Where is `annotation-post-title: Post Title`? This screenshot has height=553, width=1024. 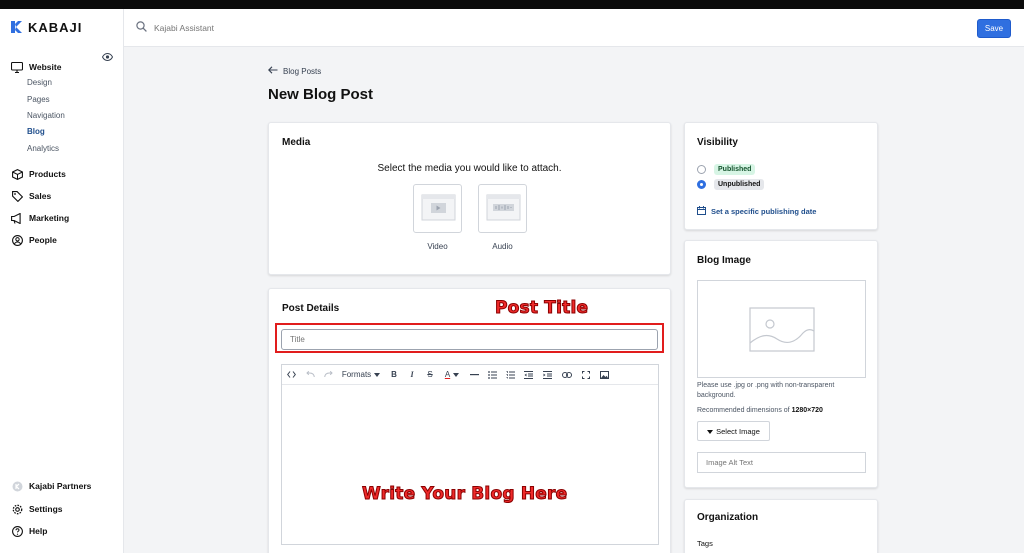
annotation-post-title: Post Title is located at coordinates (541, 308).